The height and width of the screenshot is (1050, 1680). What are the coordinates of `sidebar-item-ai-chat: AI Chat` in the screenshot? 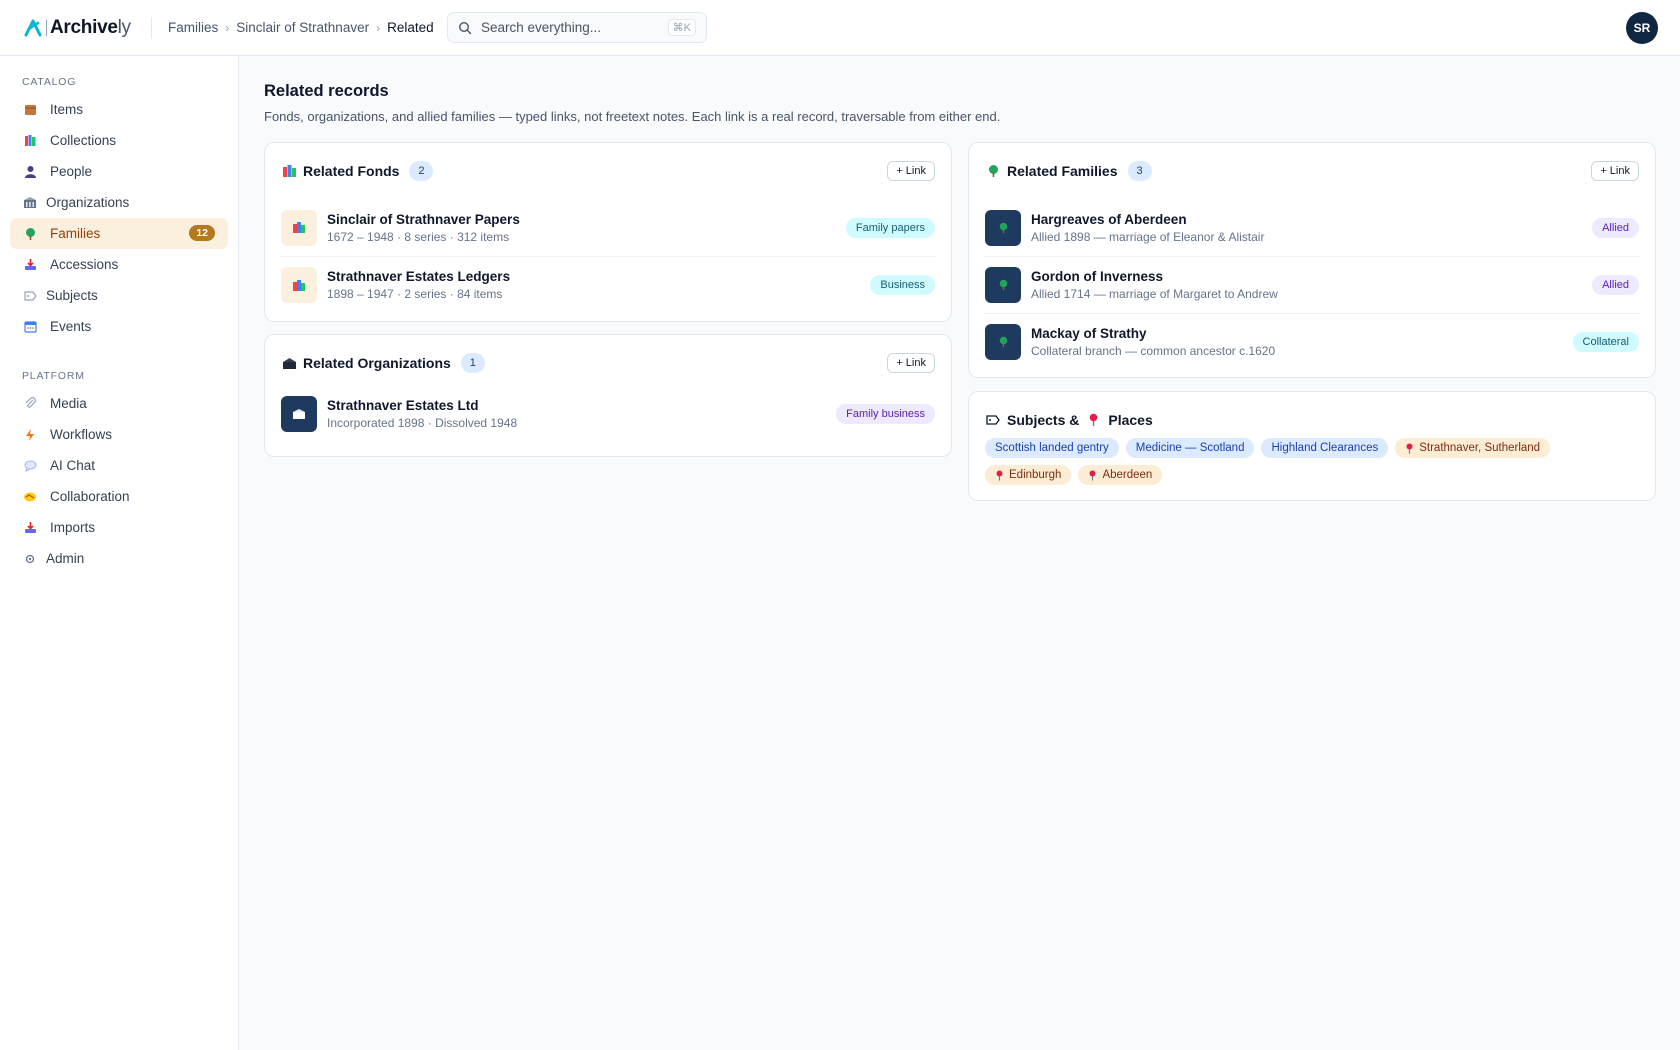 It's located at (119, 465).